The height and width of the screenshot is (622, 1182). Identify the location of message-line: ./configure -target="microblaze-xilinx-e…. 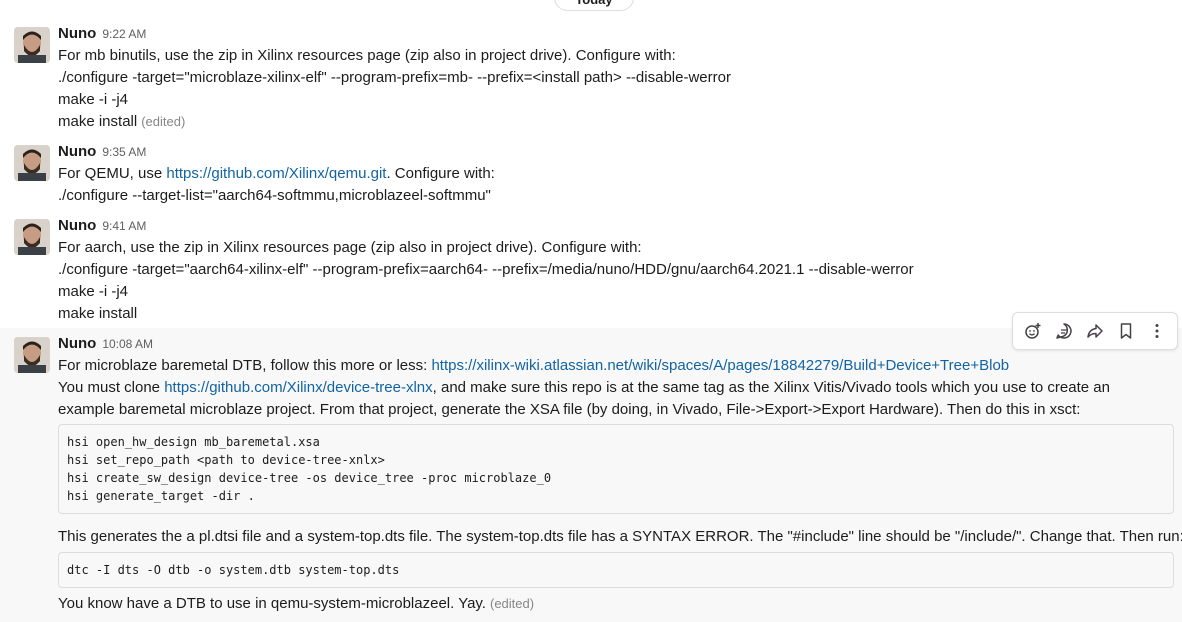
(394, 77).